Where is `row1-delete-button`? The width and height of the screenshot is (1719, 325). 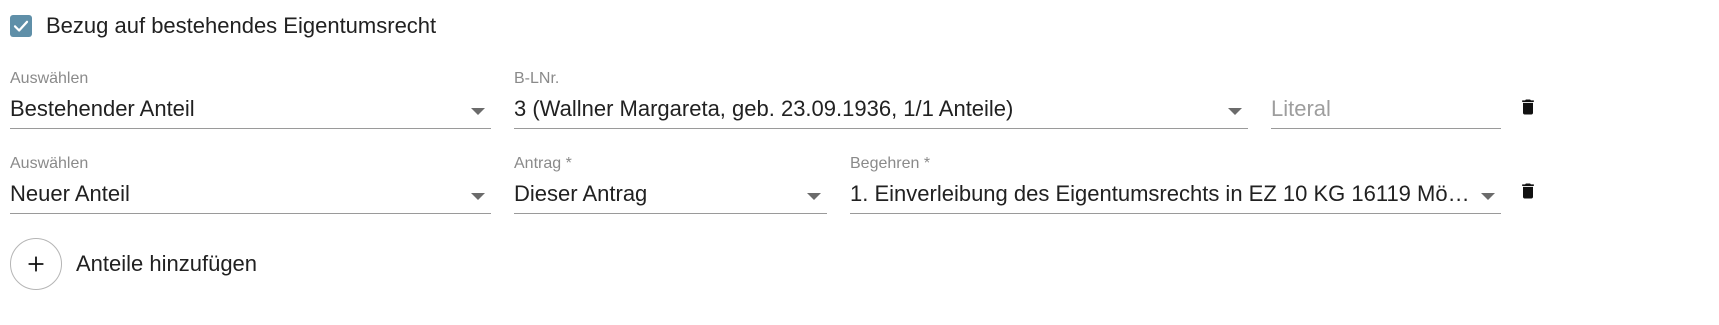 row1-delete-button is located at coordinates (1528, 107).